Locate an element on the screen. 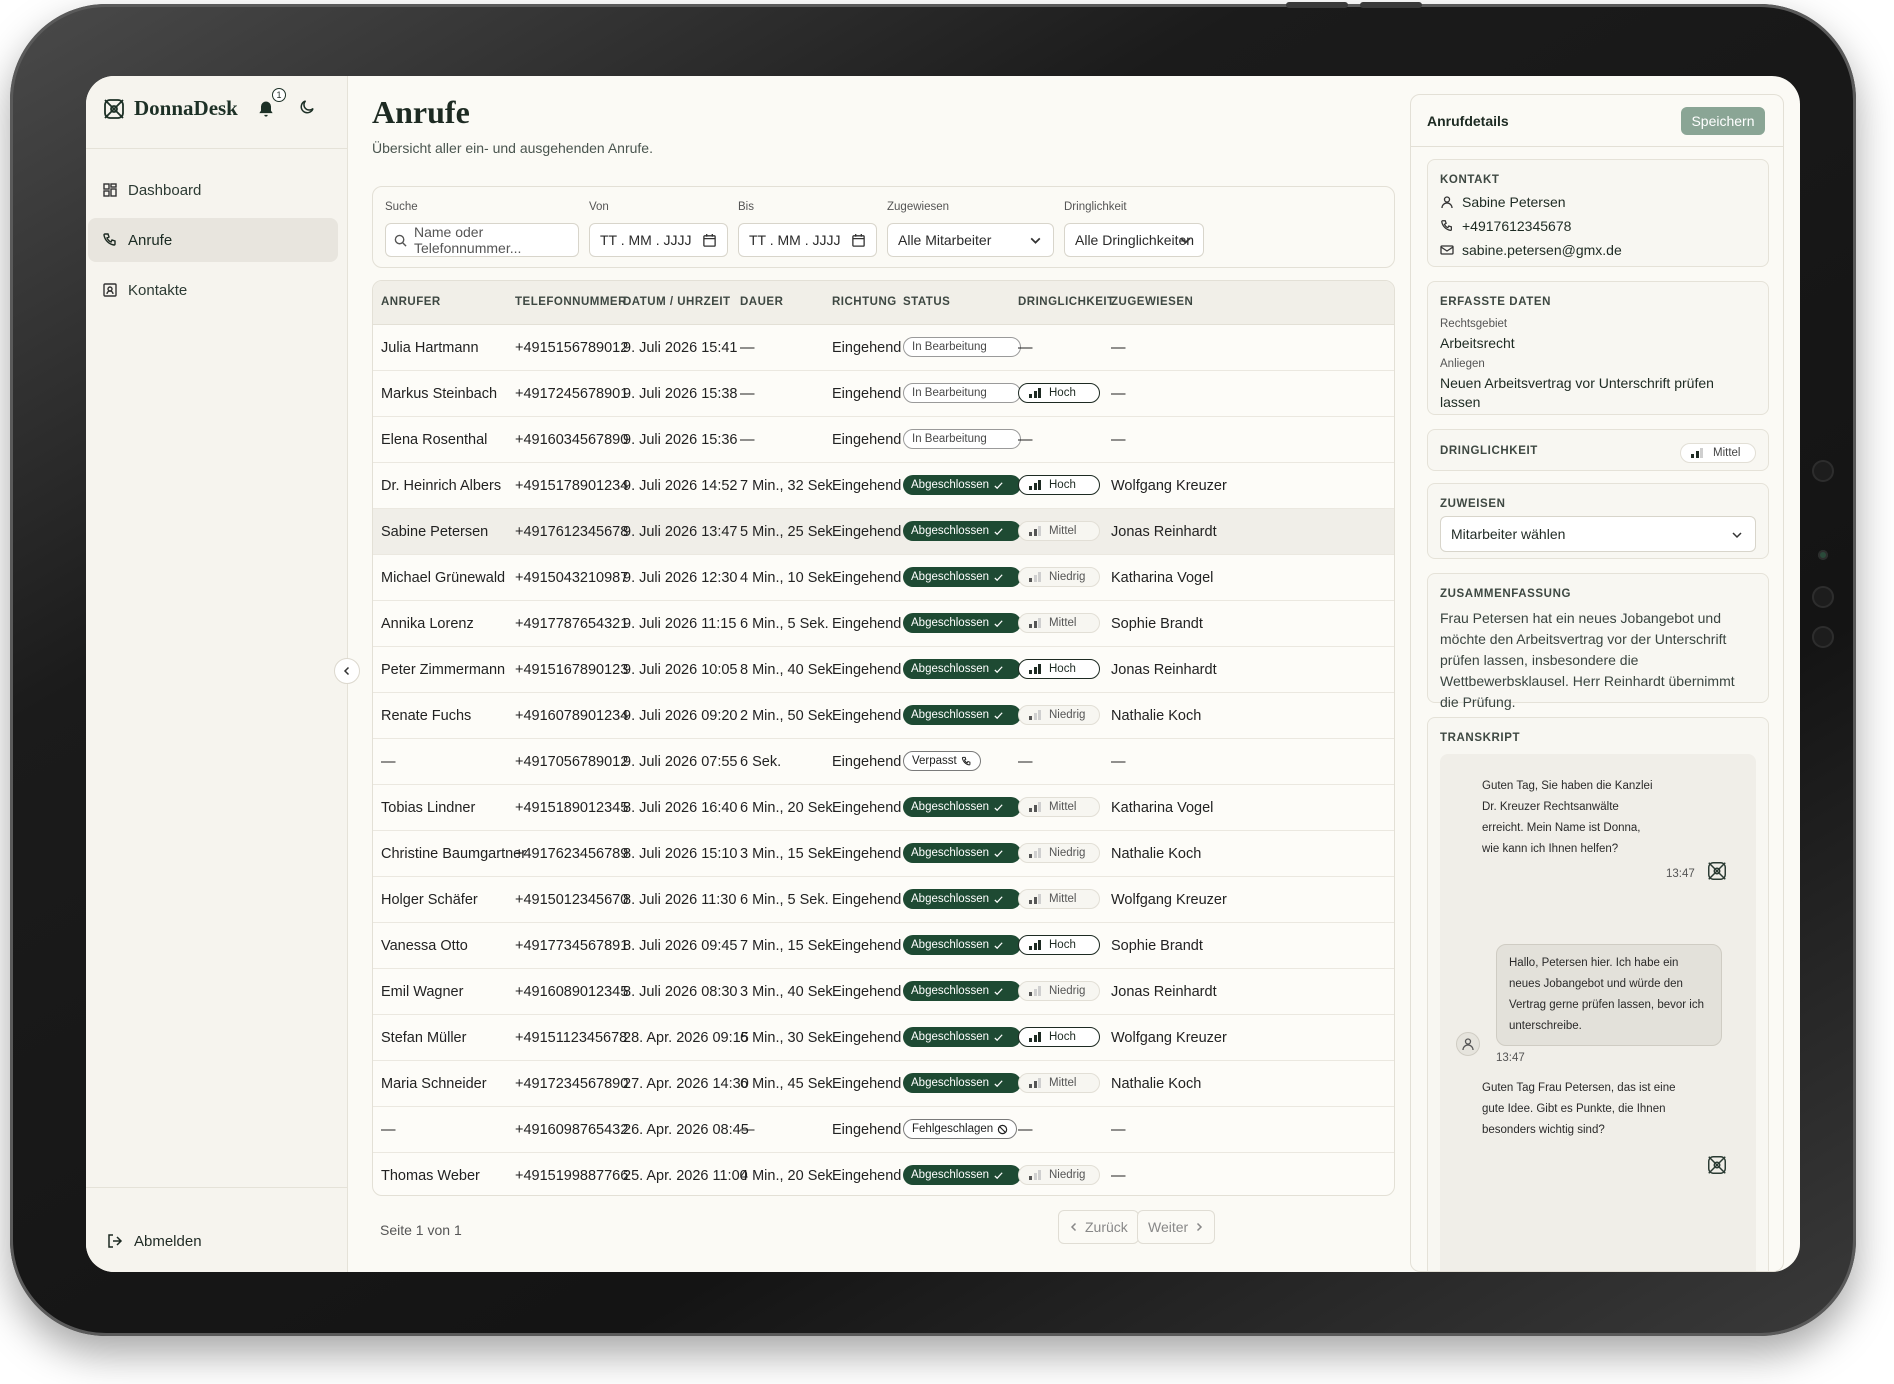 The height and width of the screenshot is (1384, 1894). phone-number: +4915167890123 is located at coordinates (572, 670).